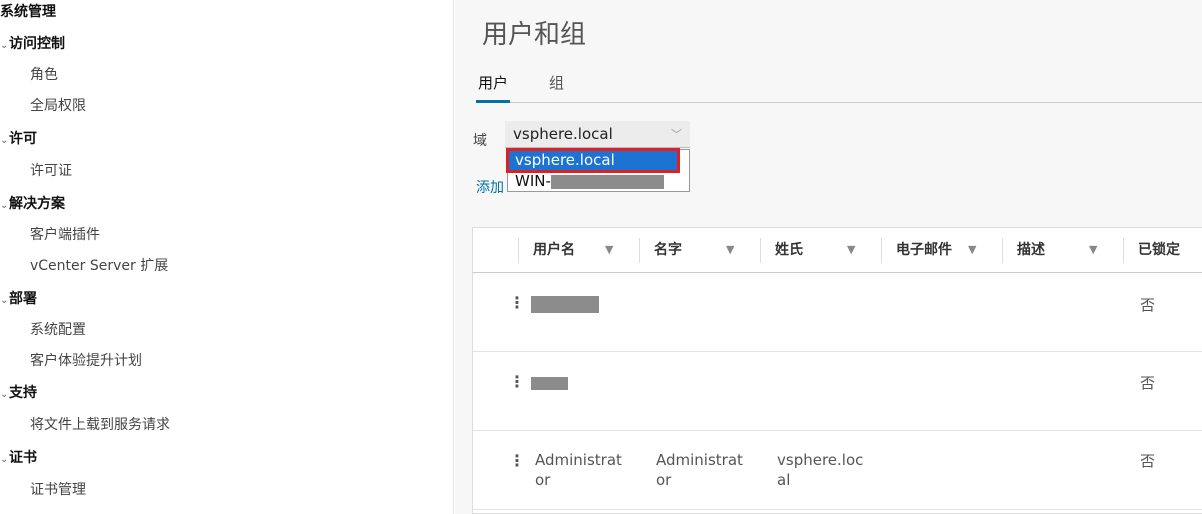 The width and height of the screenshot is (1202, 514). What do you see at coordinates (58, 490) in the screenshot?
I see `sidebar-item-certificate-management: 证书管理` at bounding box center [58, 490].